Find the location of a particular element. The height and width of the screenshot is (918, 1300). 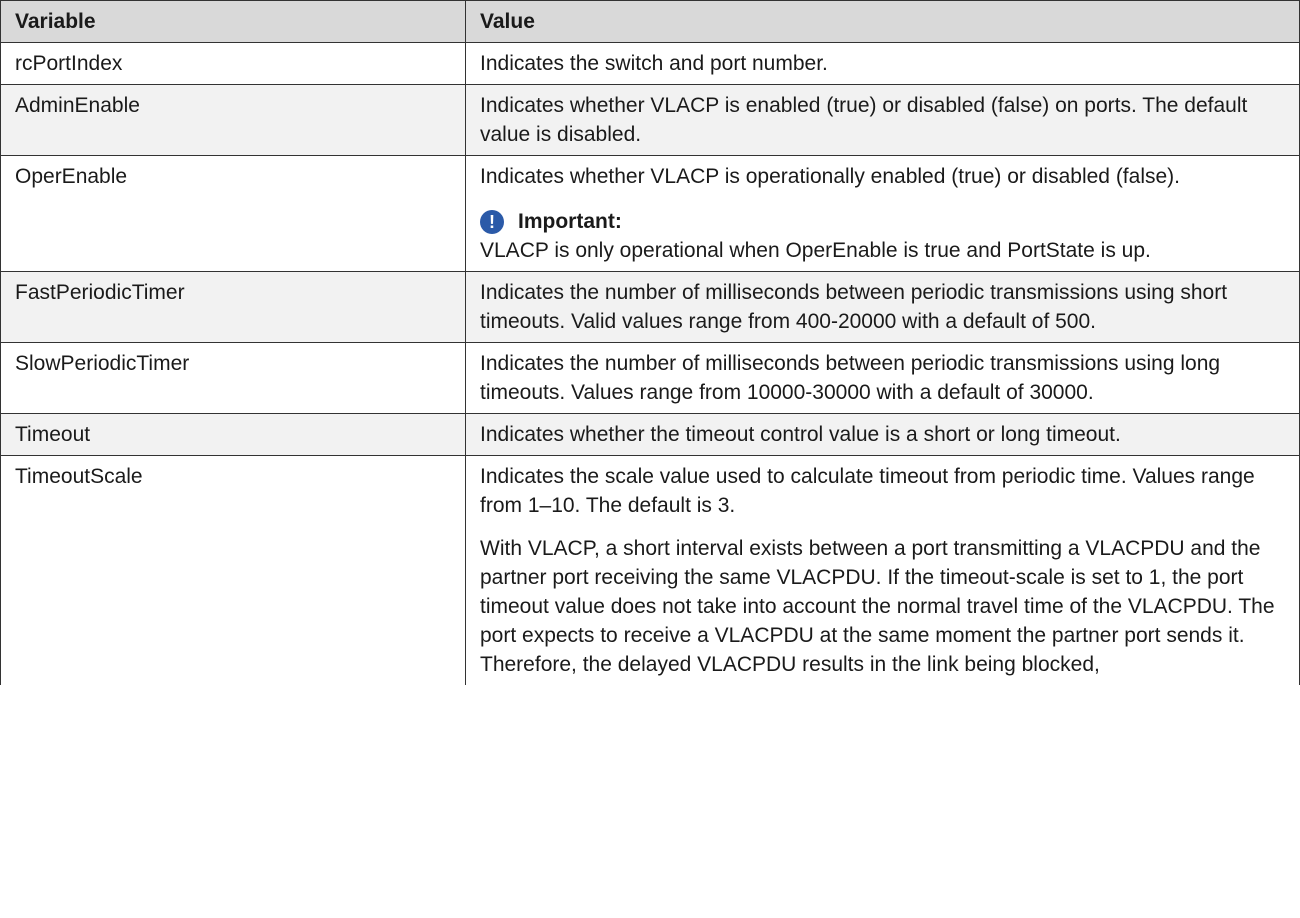

value-cell: Indicates the switch and port number. is located at coordinates (882, 63).